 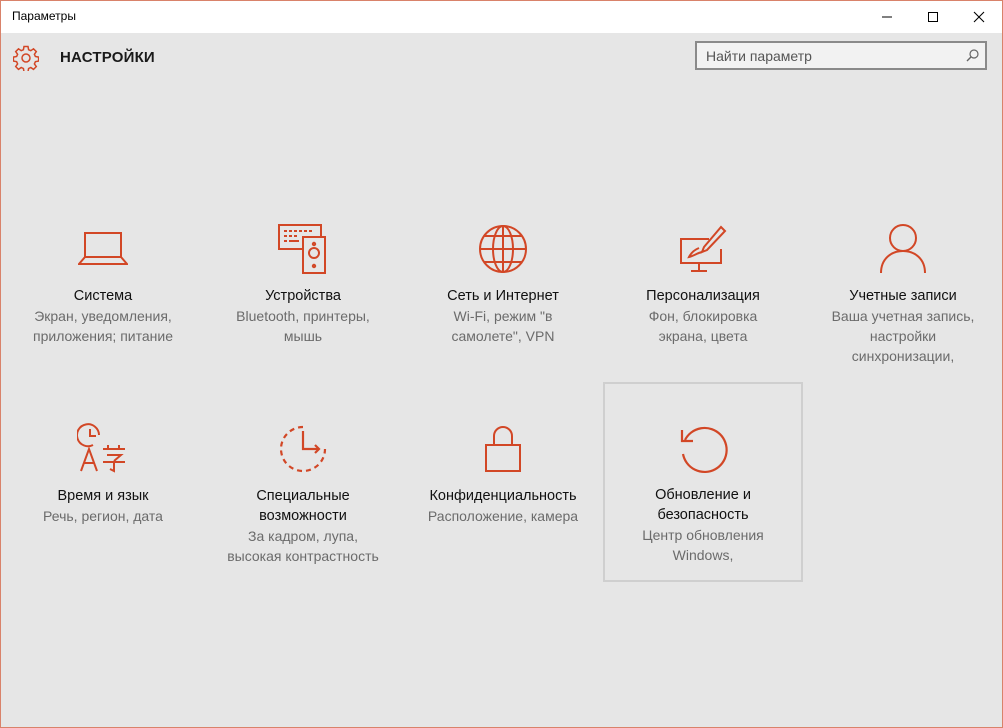 I want to click on tile-devices: Устройства Bluetooth, принтеры, мышь, so click(x=303, y=282).